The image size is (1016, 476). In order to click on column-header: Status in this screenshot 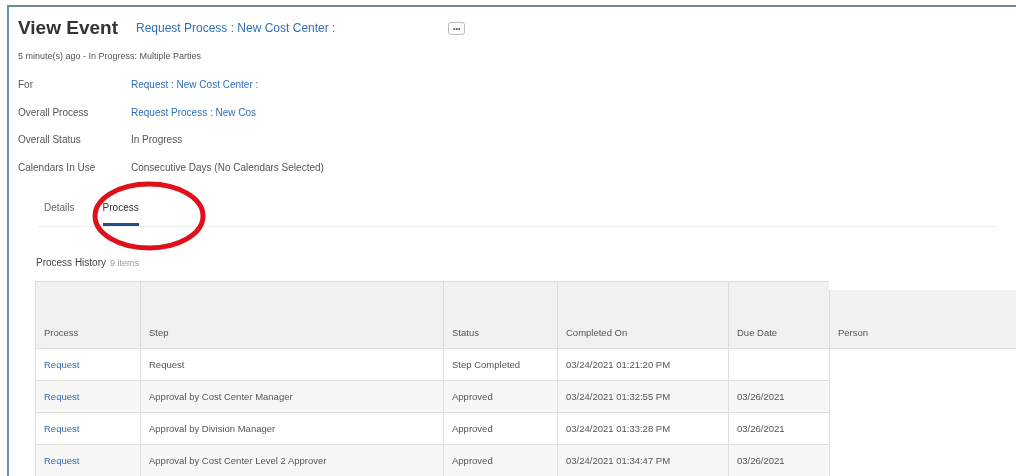, I will do `click(500, 314)`.